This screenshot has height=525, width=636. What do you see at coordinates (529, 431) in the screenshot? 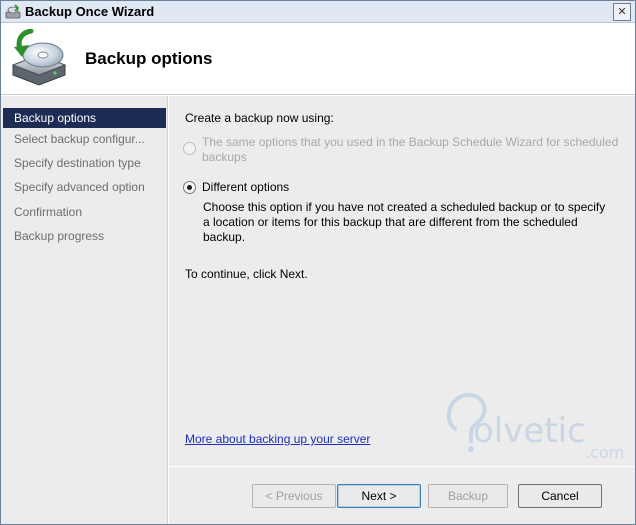
I see `watermark-text: olvetic` at bounding box center [529, 431].